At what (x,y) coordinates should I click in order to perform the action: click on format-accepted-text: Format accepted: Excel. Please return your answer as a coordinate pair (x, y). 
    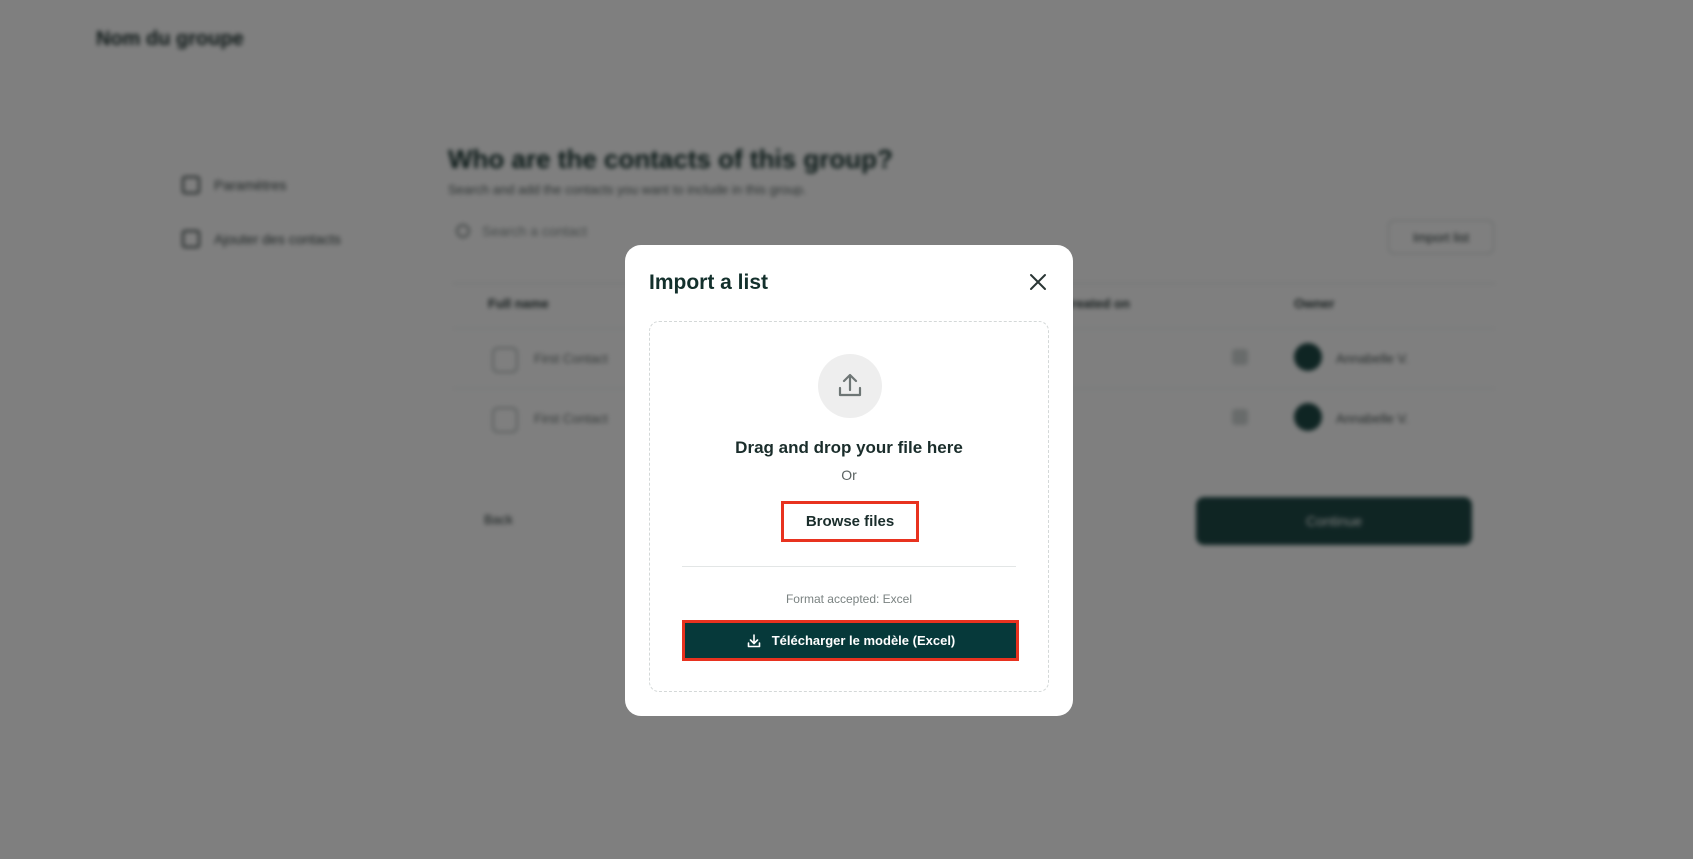
    Looking at the image, I should click on (849, 599).